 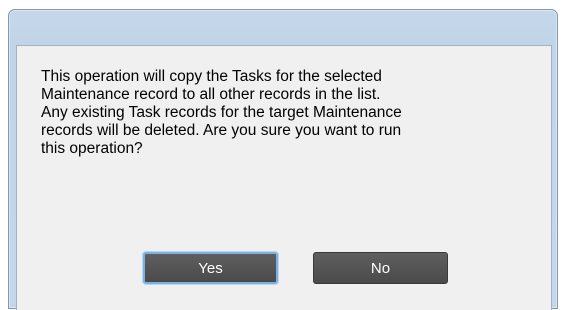 I want to click on title-bar, so click(x=283, y=27).